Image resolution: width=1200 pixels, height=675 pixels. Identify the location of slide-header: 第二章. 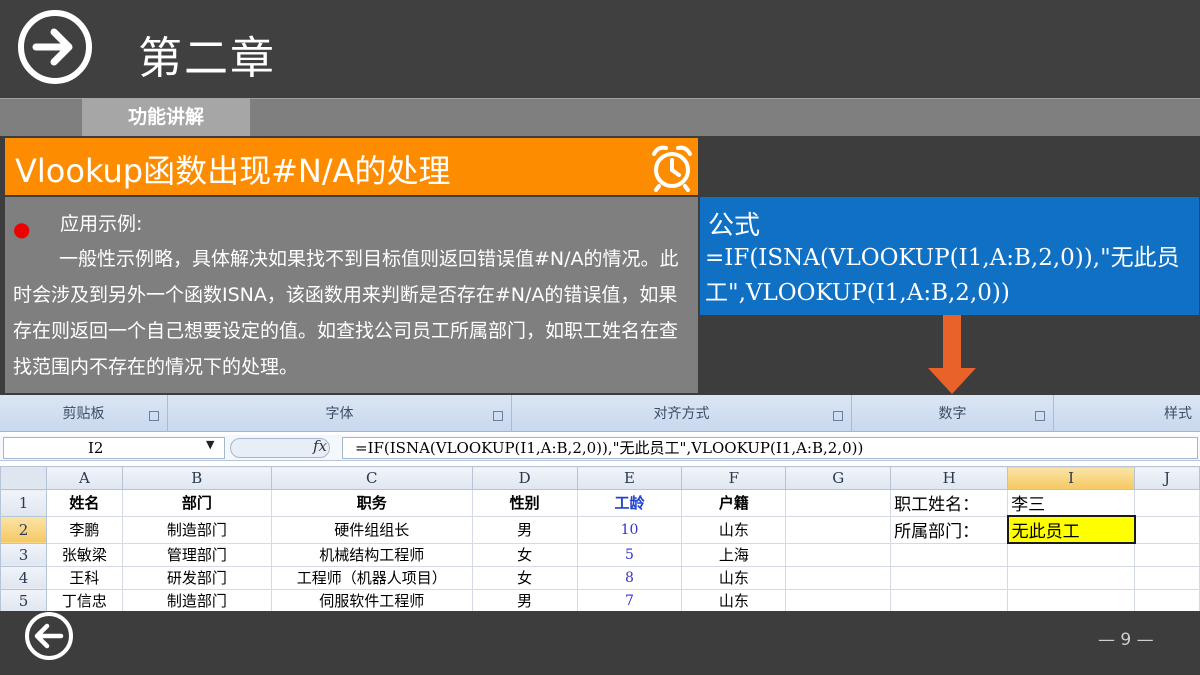
(600, 49).